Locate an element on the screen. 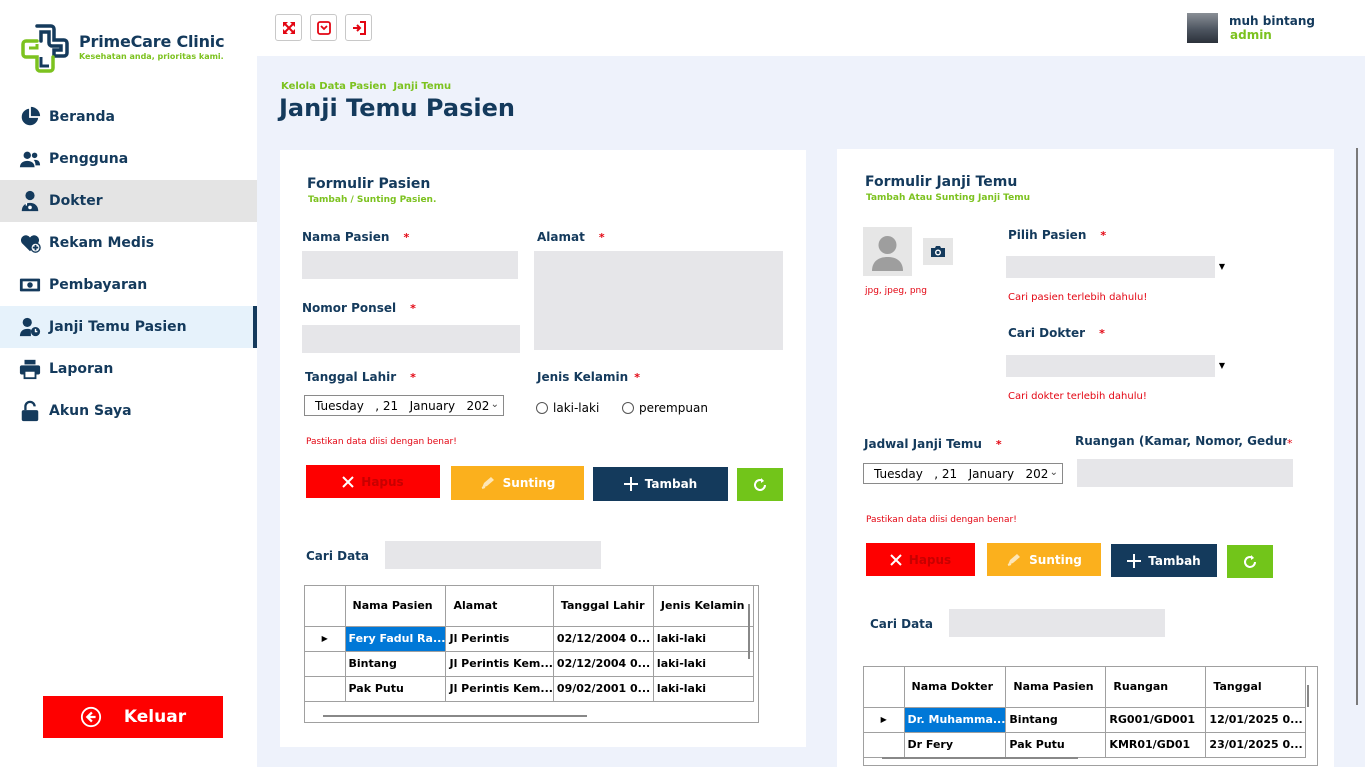 This screenshot has width=1365, height=767. table-cell: KMR01/GD01 is located at coordinates (1156, 745).